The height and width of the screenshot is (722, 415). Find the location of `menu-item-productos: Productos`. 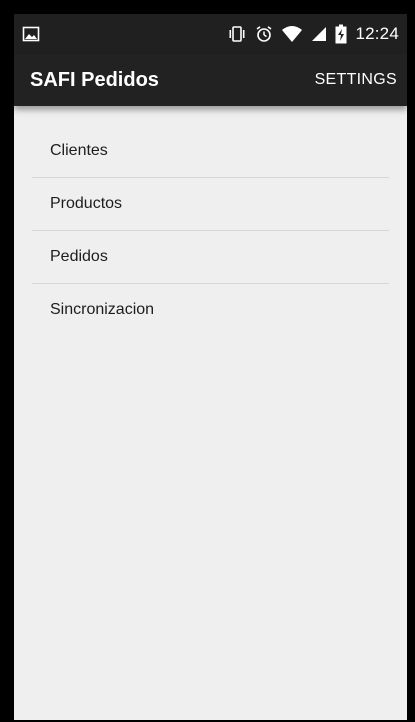

menu-item-productos: Productos is located at coordinates (210, 204).